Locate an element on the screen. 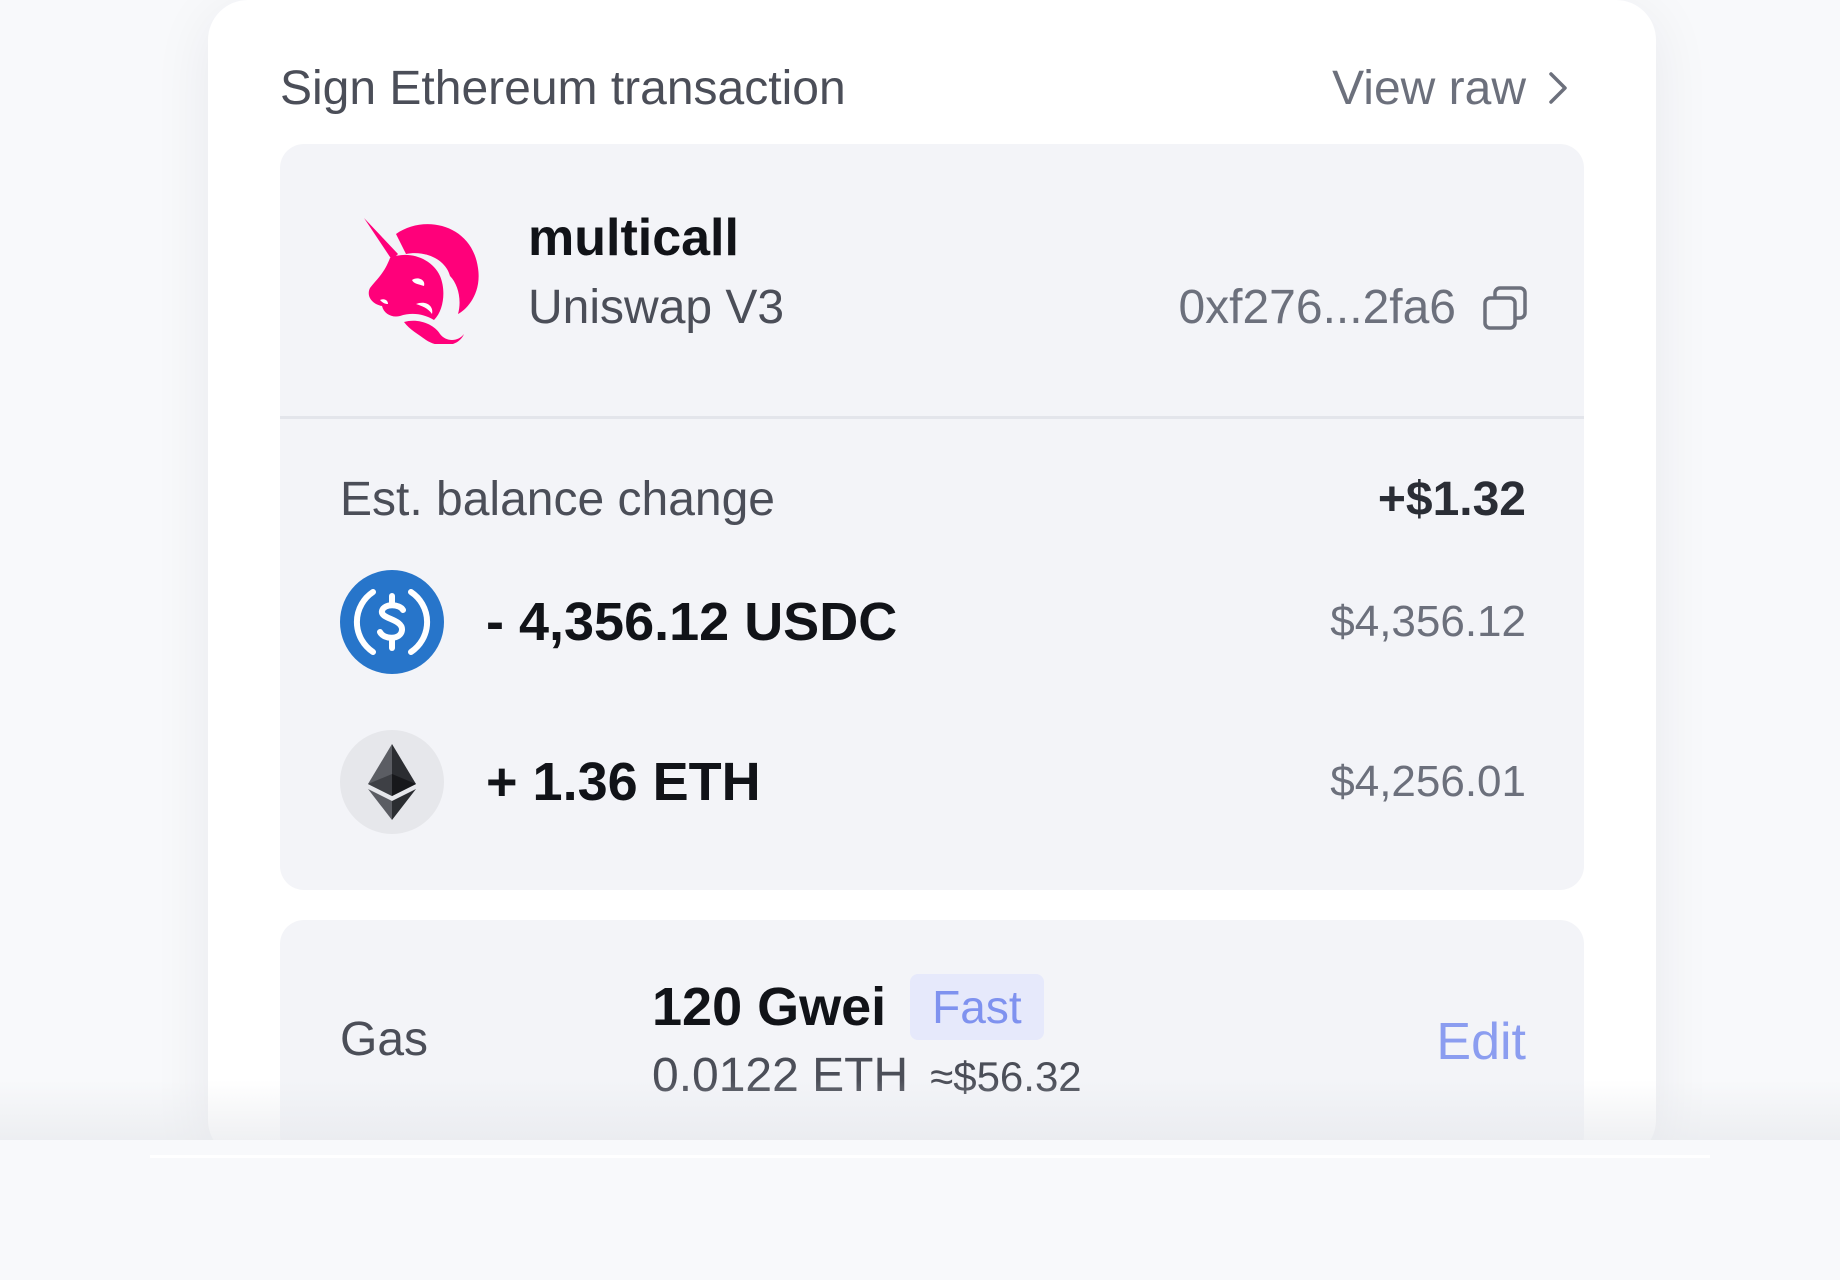 Image resolution: width=1840 pixels, height=1280 pixels. view-raw-button: View raw is located at coordinates (1450, 88).